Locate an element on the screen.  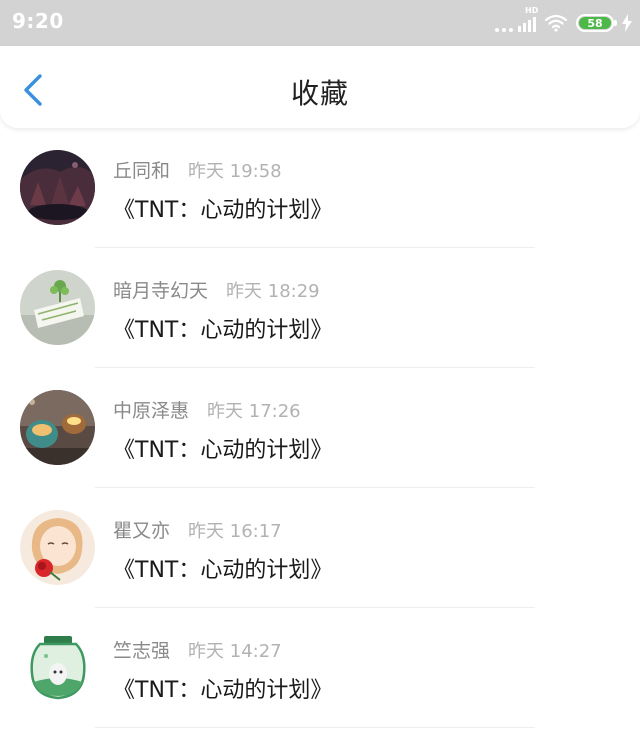
item-time: 昨天 19:58 is located at coordinates (235, 171).